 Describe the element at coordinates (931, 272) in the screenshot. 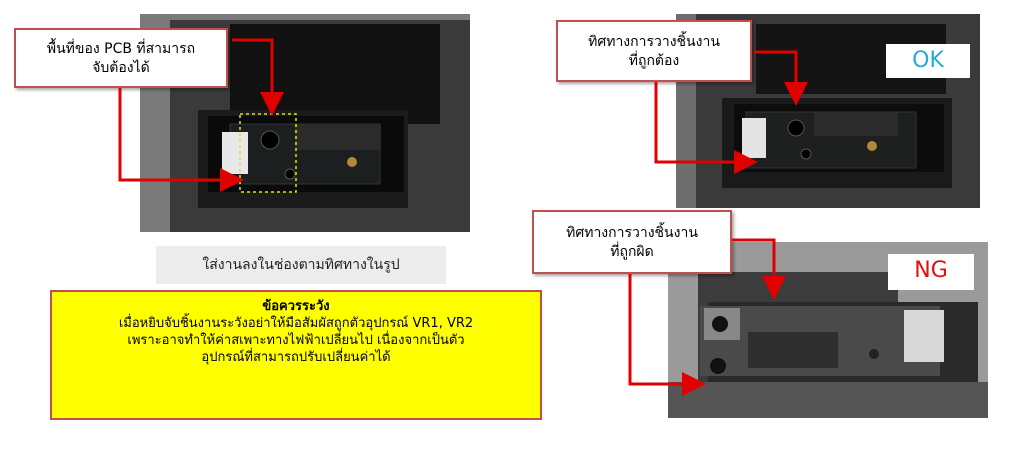

I see `ng-label: NG` at that location.